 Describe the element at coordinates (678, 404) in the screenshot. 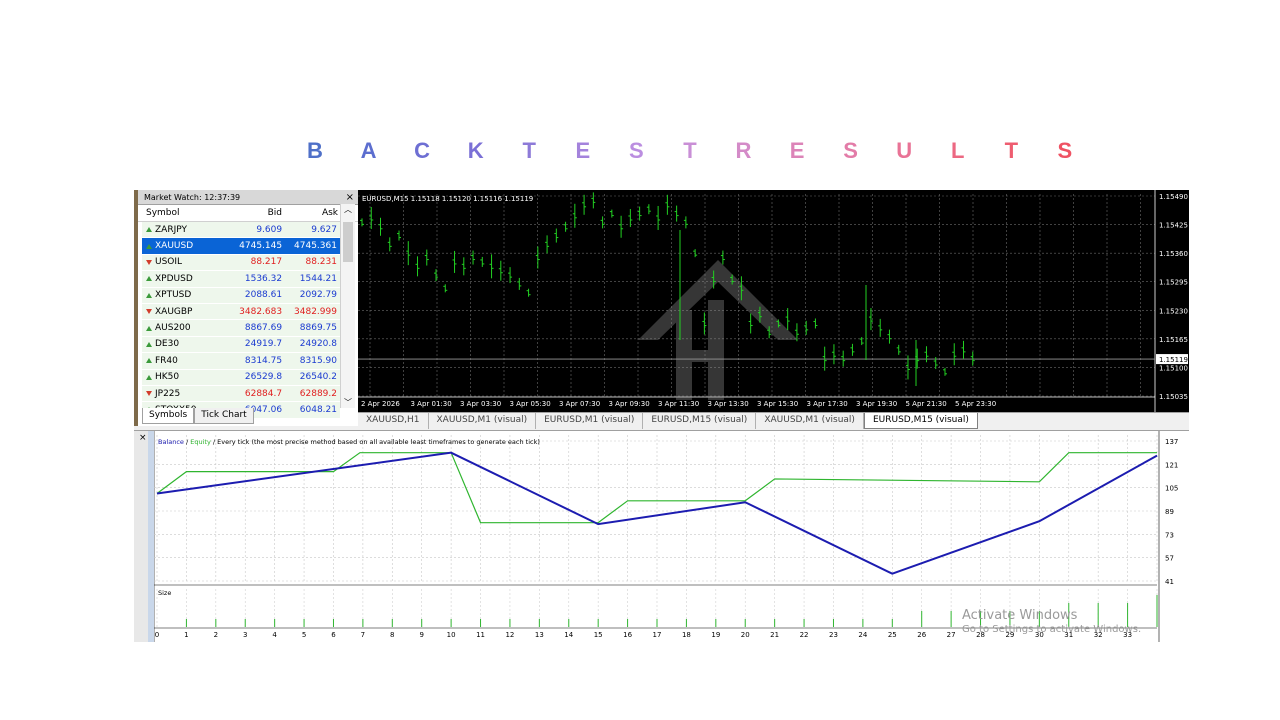

I see `time-label: 3 Apr 11:30` at that location.